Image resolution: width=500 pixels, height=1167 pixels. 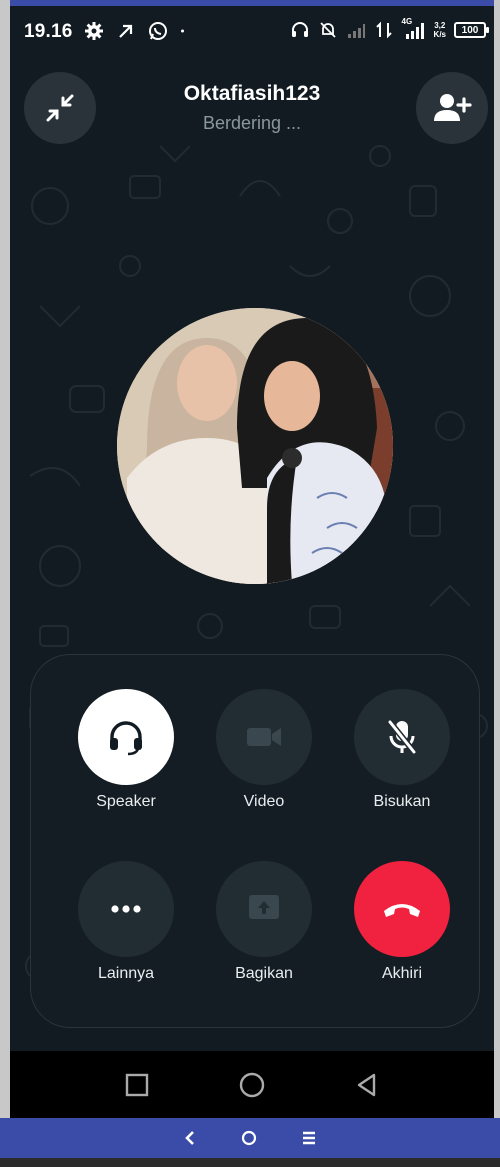 I want to click on video-control: Video, so click(x=264, y=764).